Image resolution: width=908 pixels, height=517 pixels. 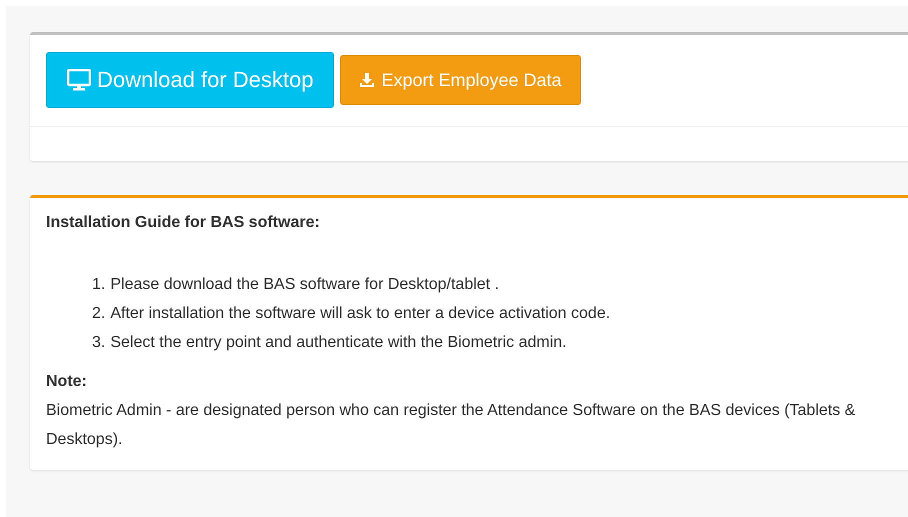 I want to click on note-label: Note:, so click(x=67, y=382).